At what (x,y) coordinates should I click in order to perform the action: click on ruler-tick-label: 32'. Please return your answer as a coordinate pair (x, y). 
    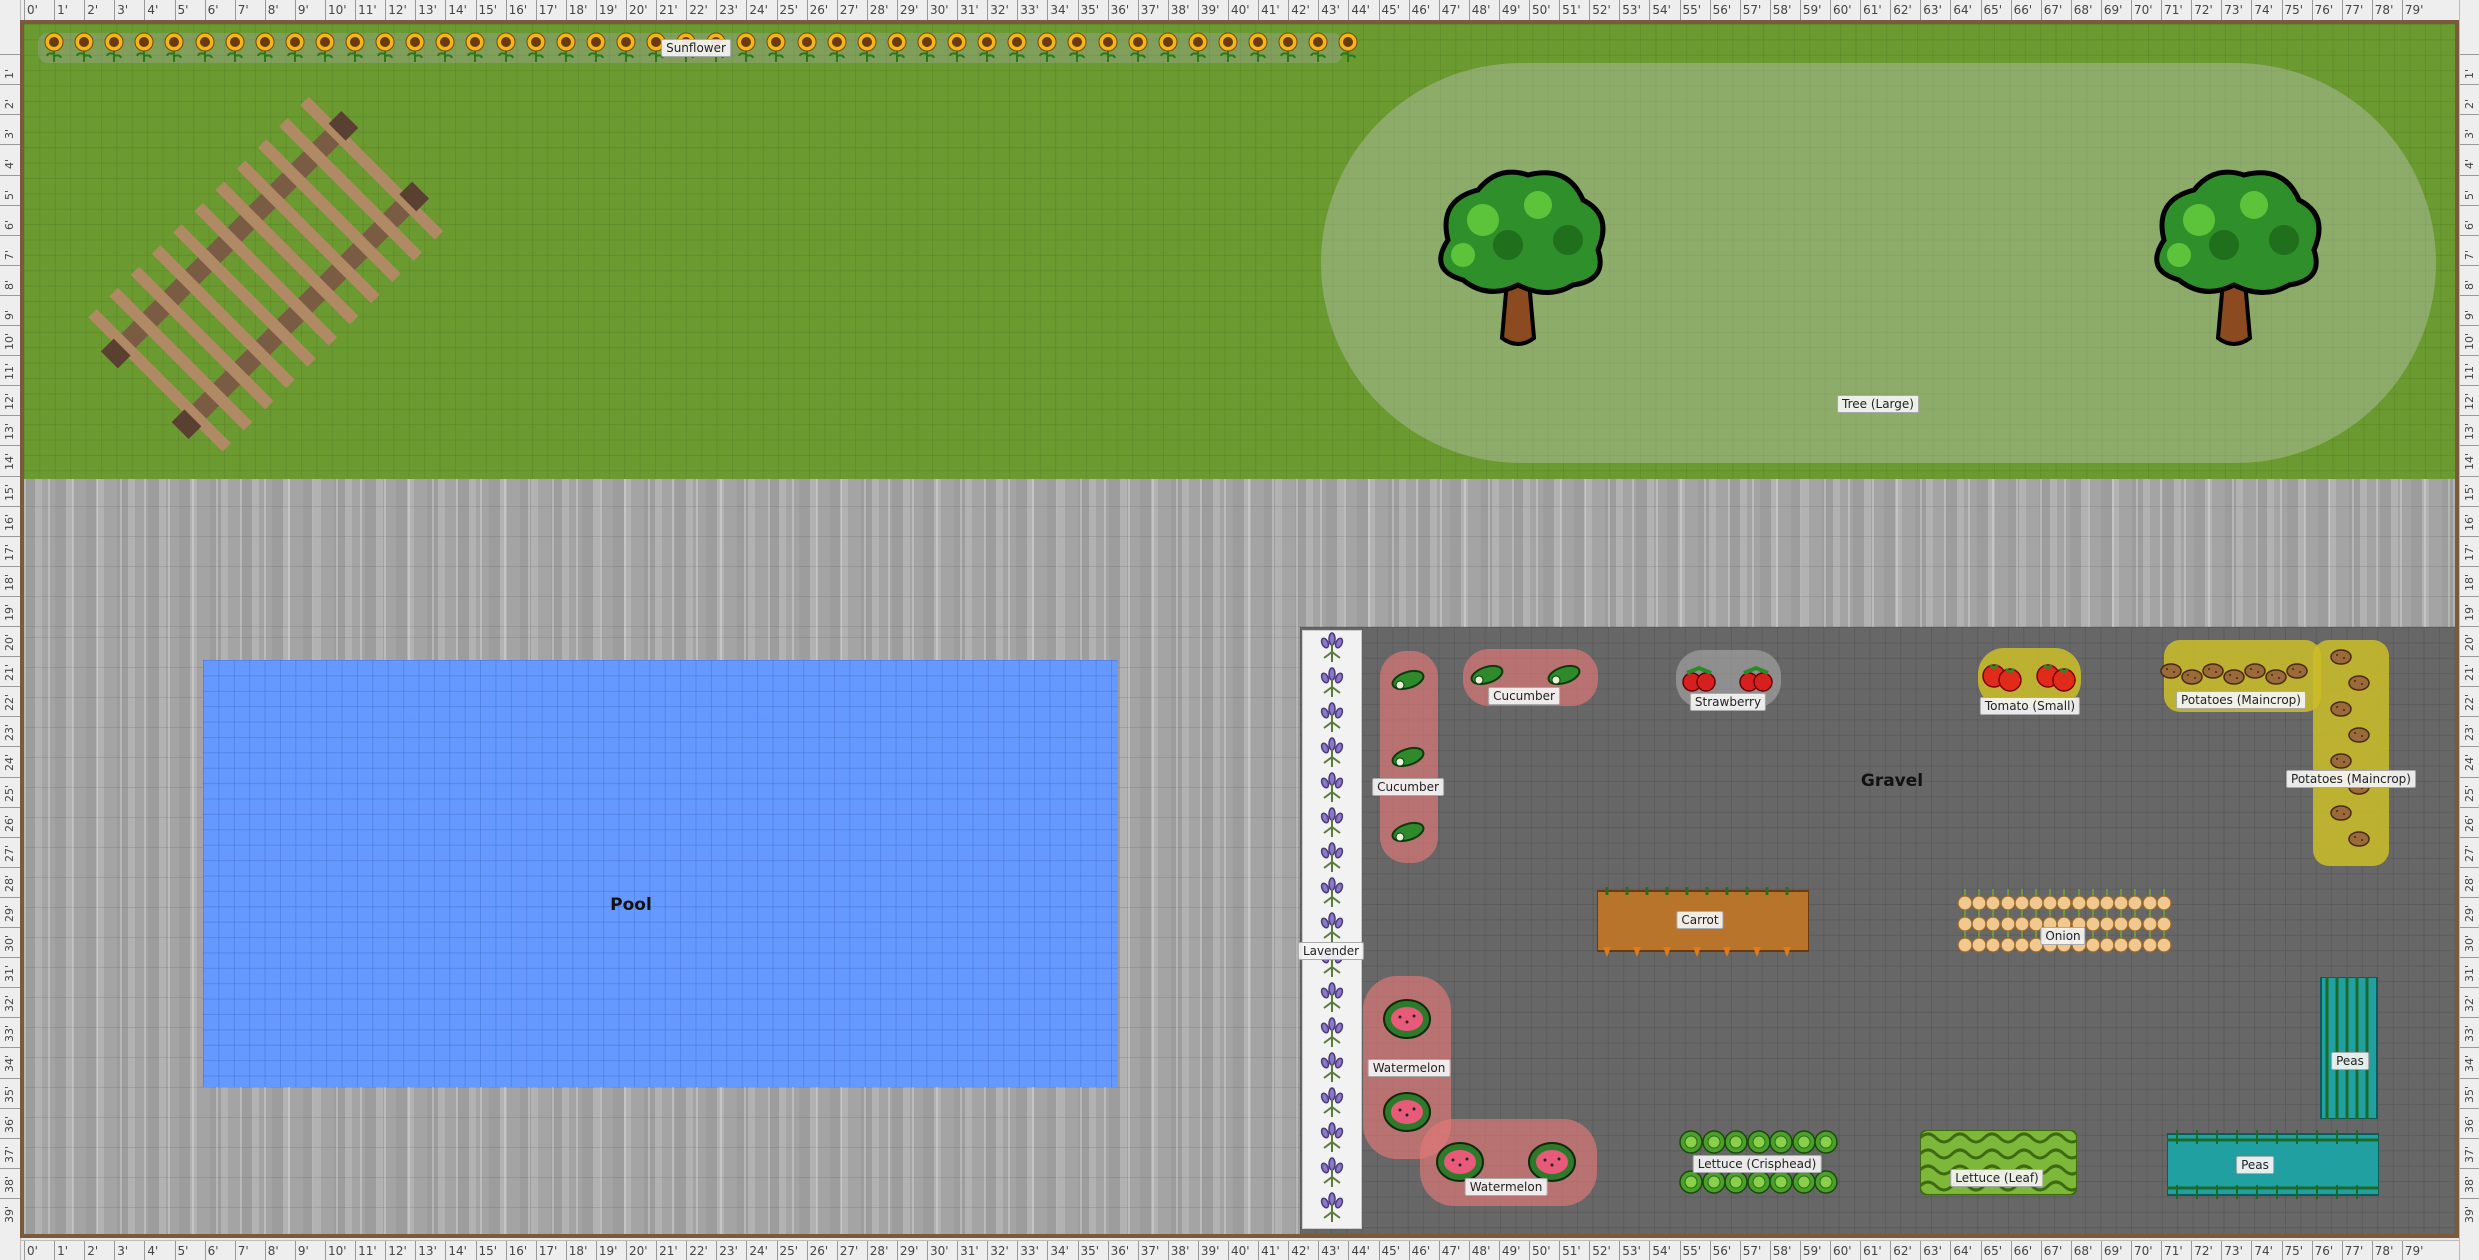
    Looking at the image, I should click on (9, 1004).